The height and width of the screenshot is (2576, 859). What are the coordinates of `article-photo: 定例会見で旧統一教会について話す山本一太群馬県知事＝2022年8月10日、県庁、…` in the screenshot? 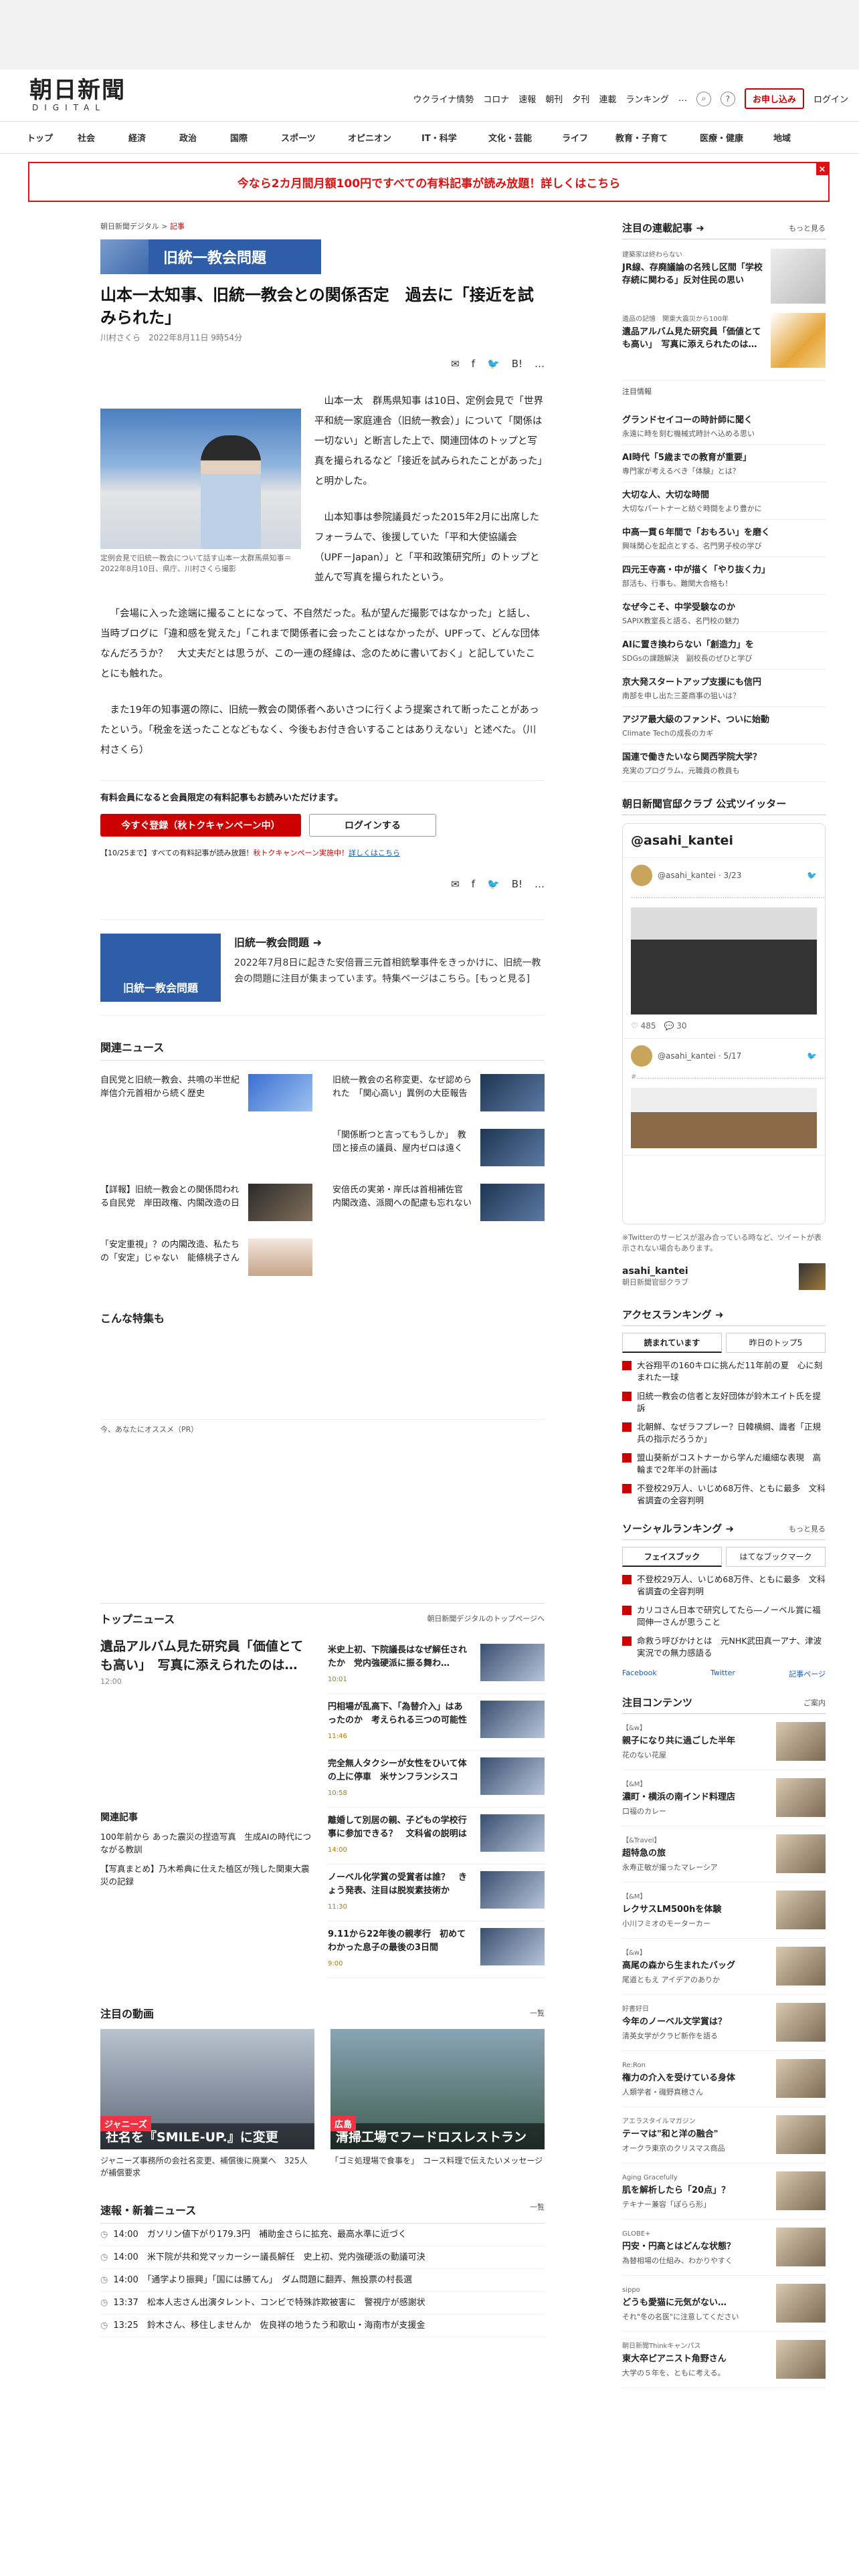 It's located at (201, 492).